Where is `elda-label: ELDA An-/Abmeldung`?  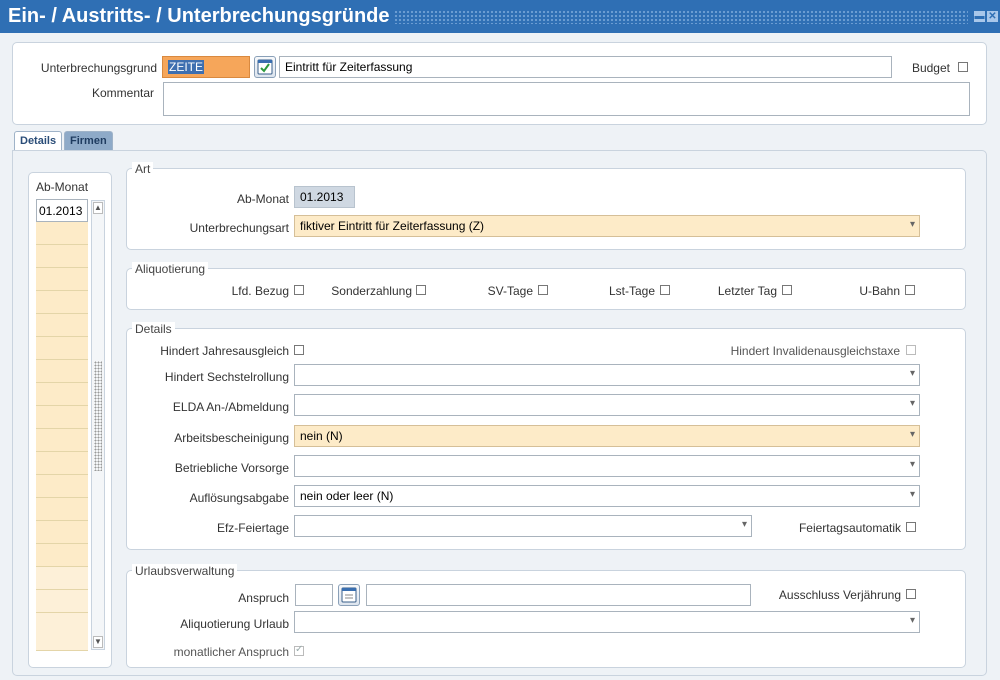 elda-label: ELDA An-/Abmeldung is located at coordinates (230, 407).